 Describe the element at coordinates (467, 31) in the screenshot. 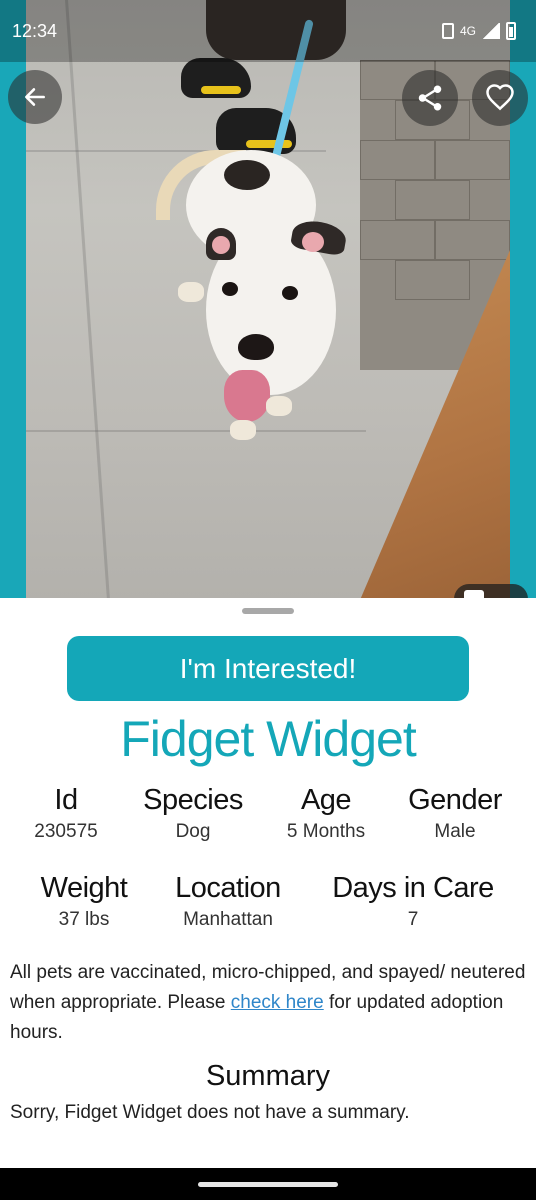

I see `network-label: 4G` at that location.